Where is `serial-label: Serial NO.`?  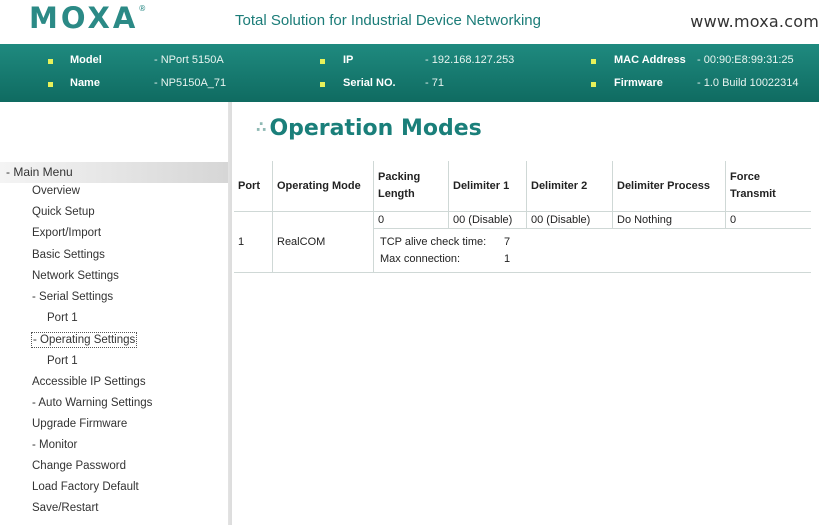 serial-label: Serial NO. is located at coordinates (369, 83).